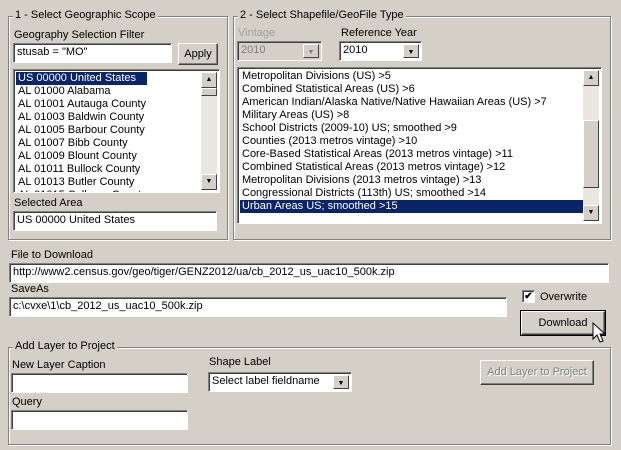 The image size is (621, 450). Describe the element at coordinates (27, 402) in the screenshot. I see `query-label: Query` at that location.